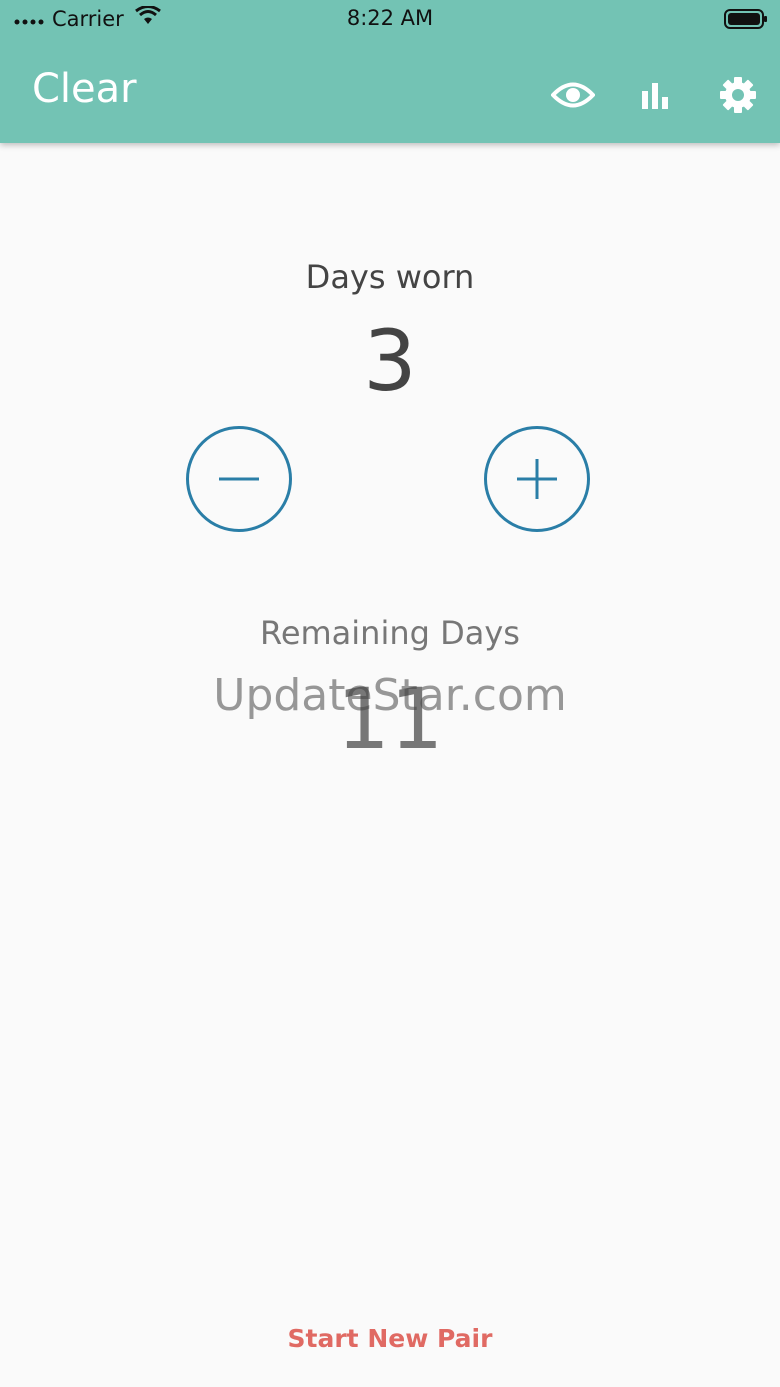 The width and height of the screenshot is (780, 1387). Describe the element at coordinates (655, 95) in the screenshot. I see `bar-chart-icon` at that location.